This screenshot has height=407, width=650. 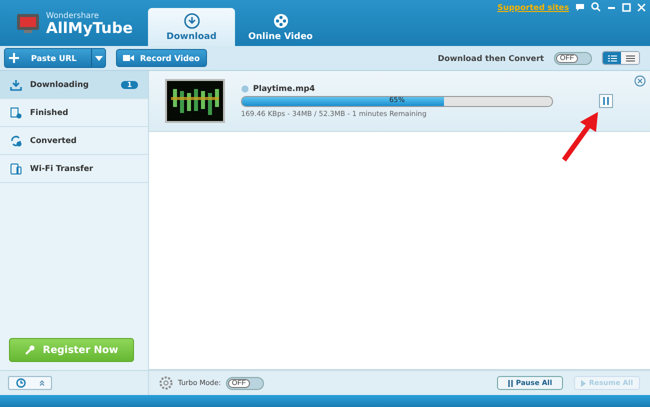 What do you see at coordinates (98, 58) in the screenshot?
I see `caret-icon` at bounding box center [98, 58].